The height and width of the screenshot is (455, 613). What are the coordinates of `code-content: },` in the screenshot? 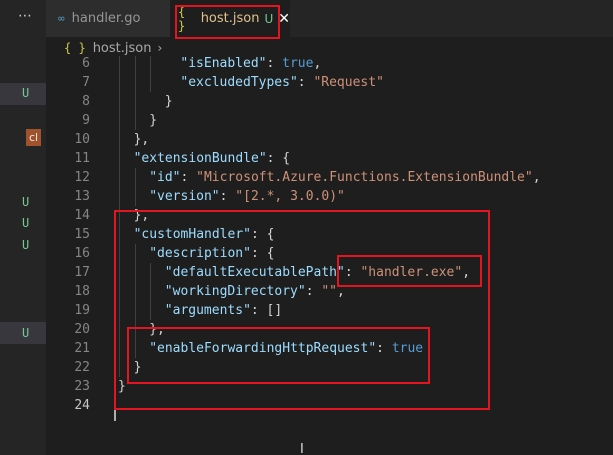 It's located at (142, 139).